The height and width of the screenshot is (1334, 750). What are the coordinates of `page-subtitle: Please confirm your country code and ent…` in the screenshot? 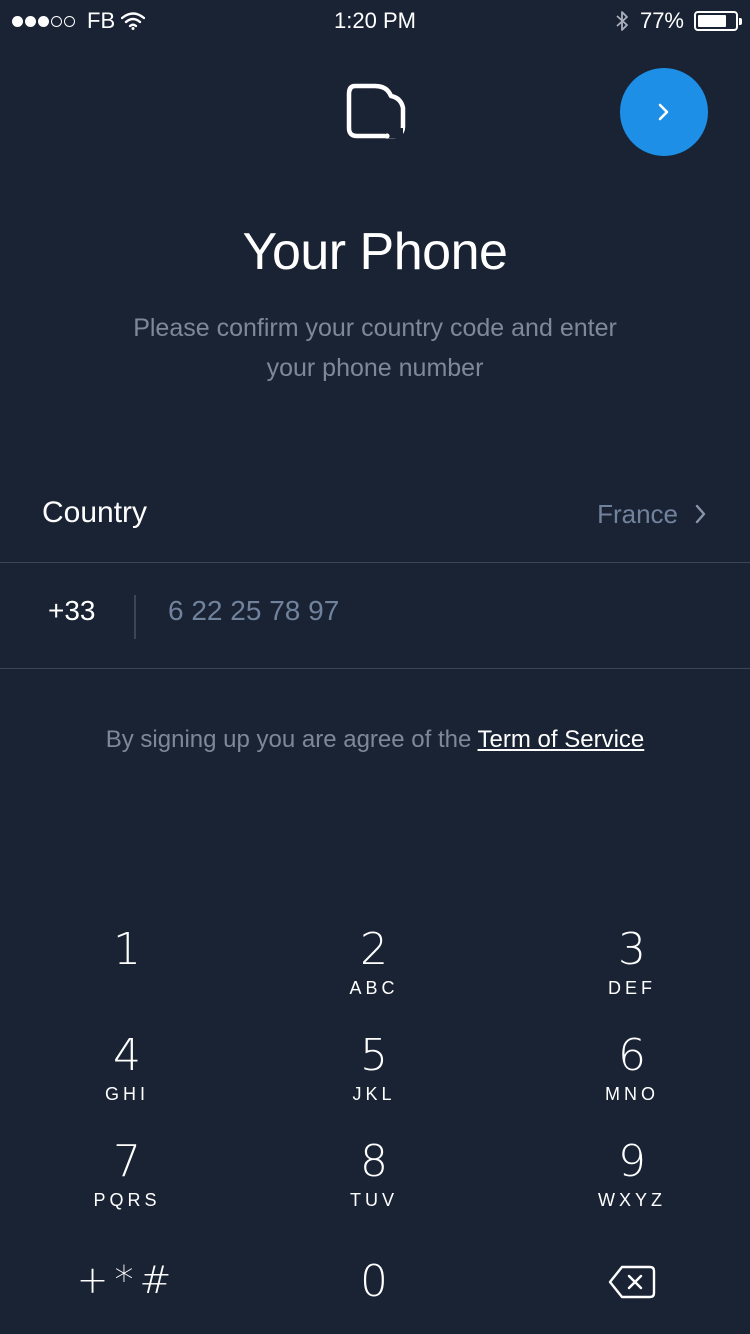 It's located at (375, 348).